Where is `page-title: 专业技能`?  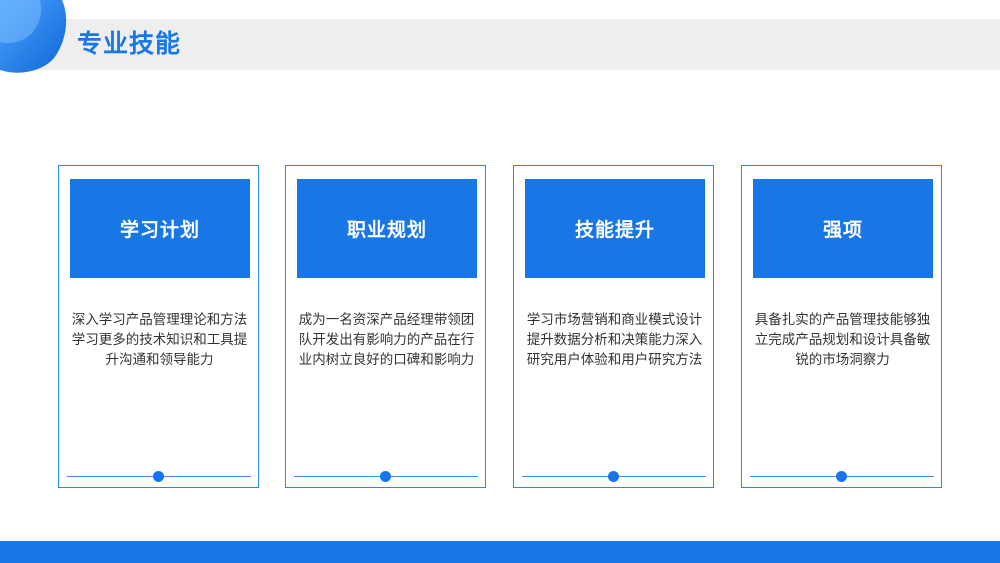
page-title: 专业技能 is located at coordinates (129, 43).